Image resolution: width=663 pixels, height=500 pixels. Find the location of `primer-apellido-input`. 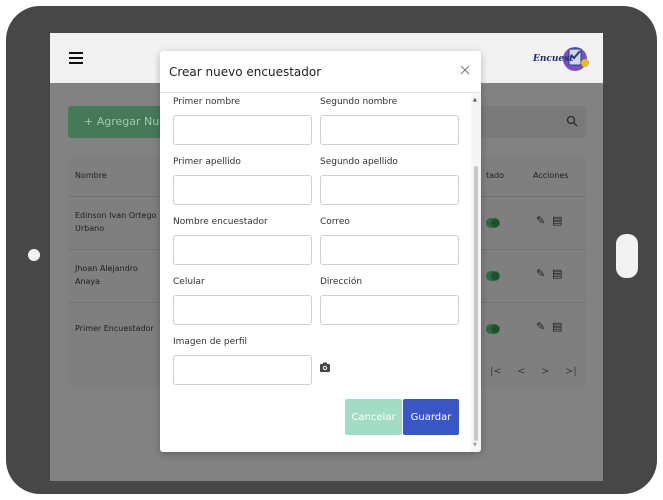

primer-apellido-input is located at coordinates (242, 190).